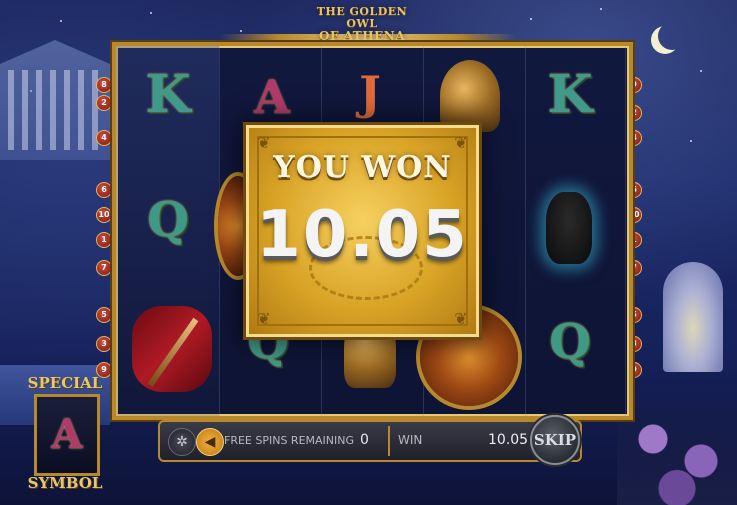 The image size is (737, 505). Describe the element at coordinates (362, 167) in the screenshot. I see `win-heading: YOU WON` at that location.